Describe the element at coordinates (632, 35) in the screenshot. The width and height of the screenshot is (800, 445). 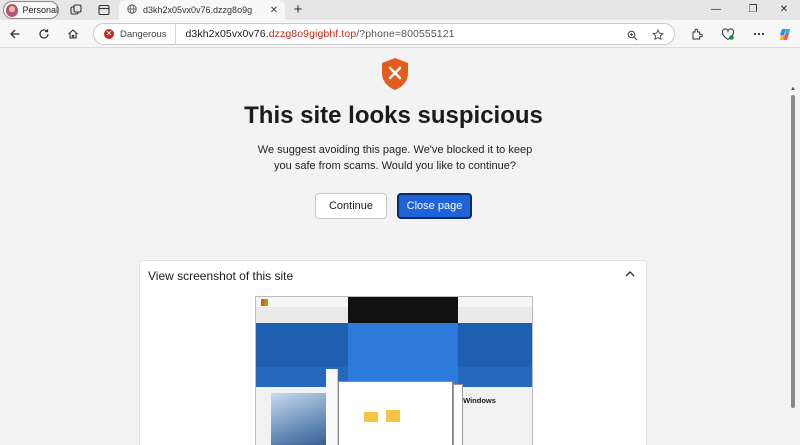
I see `zoom-icon` at that location.